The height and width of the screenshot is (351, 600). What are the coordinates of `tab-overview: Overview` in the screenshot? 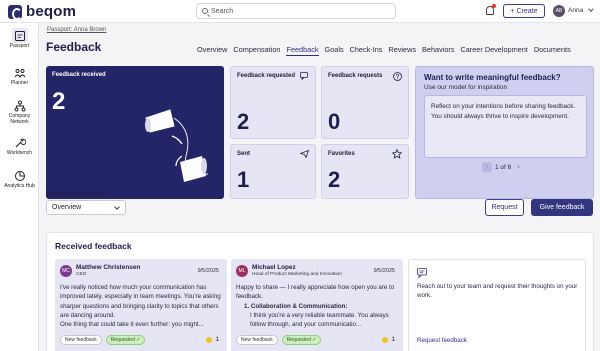 It's located at (212, 50).